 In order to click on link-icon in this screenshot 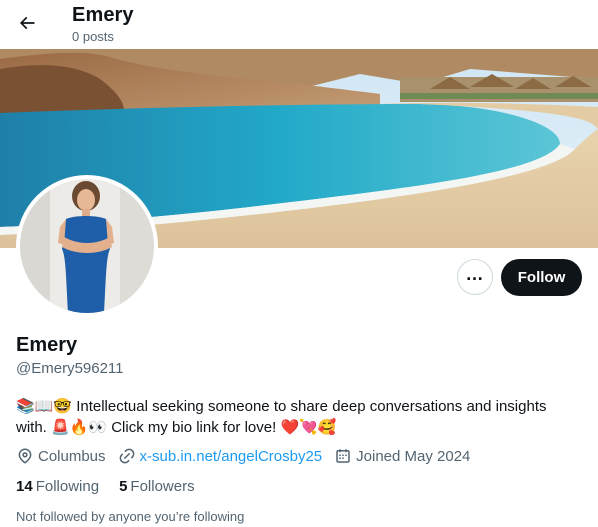, I will do `click(126, 456)`.